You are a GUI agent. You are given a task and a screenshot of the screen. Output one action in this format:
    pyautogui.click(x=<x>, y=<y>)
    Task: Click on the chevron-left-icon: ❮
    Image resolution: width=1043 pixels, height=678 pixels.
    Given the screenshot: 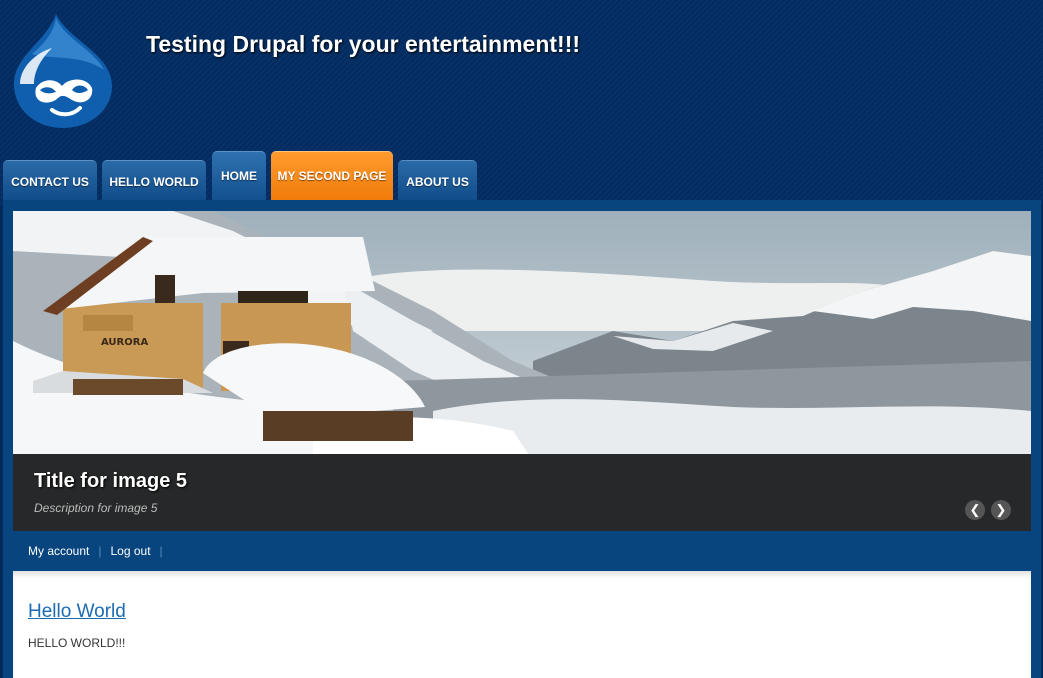 What is the action you would take?
    pyautogui.click(x=975, y=510)
    